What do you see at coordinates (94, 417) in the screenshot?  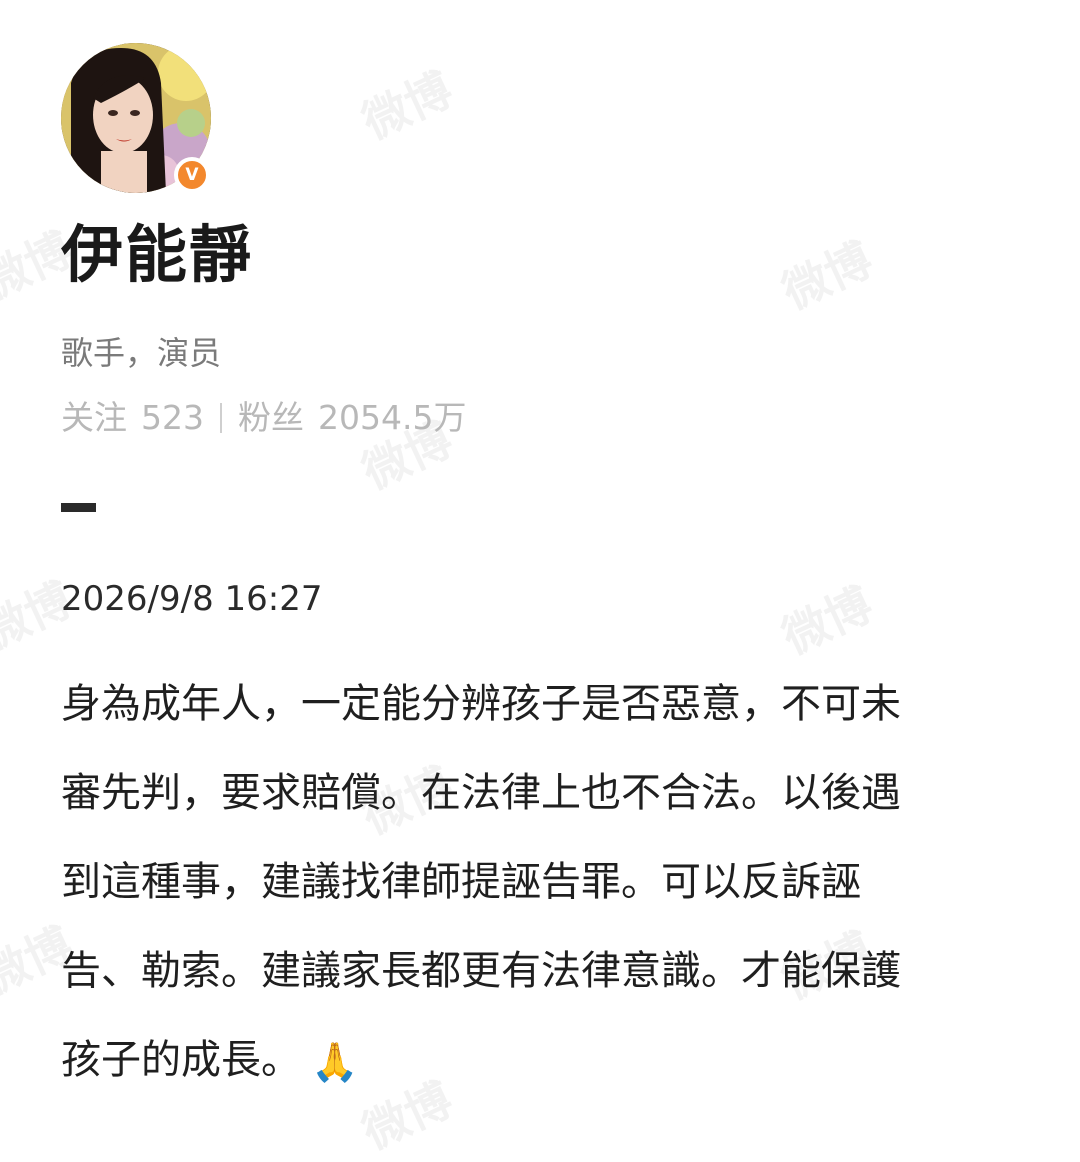 I see `following-label: 关注` at bounding box center [94, 417].